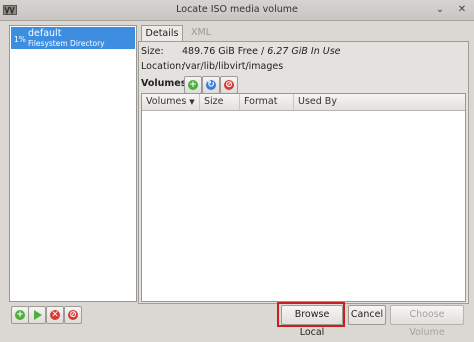 The image size is (474, 342). I want to click on tab-details: Details, so click(162, 33).